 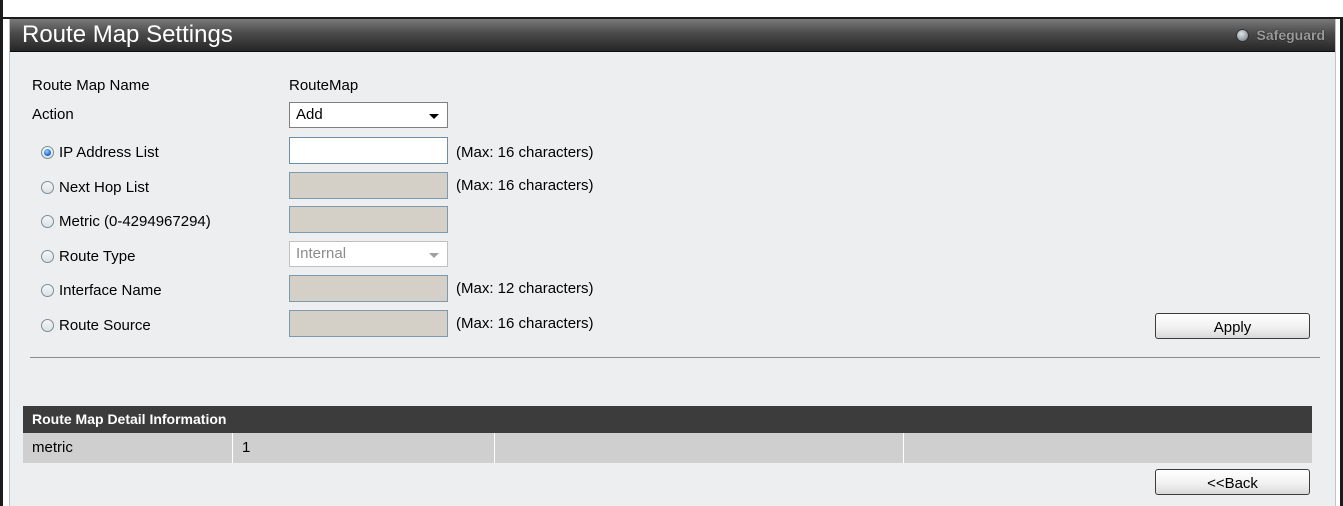 I want to click on action-select: Add, so click(x=368, y=115).